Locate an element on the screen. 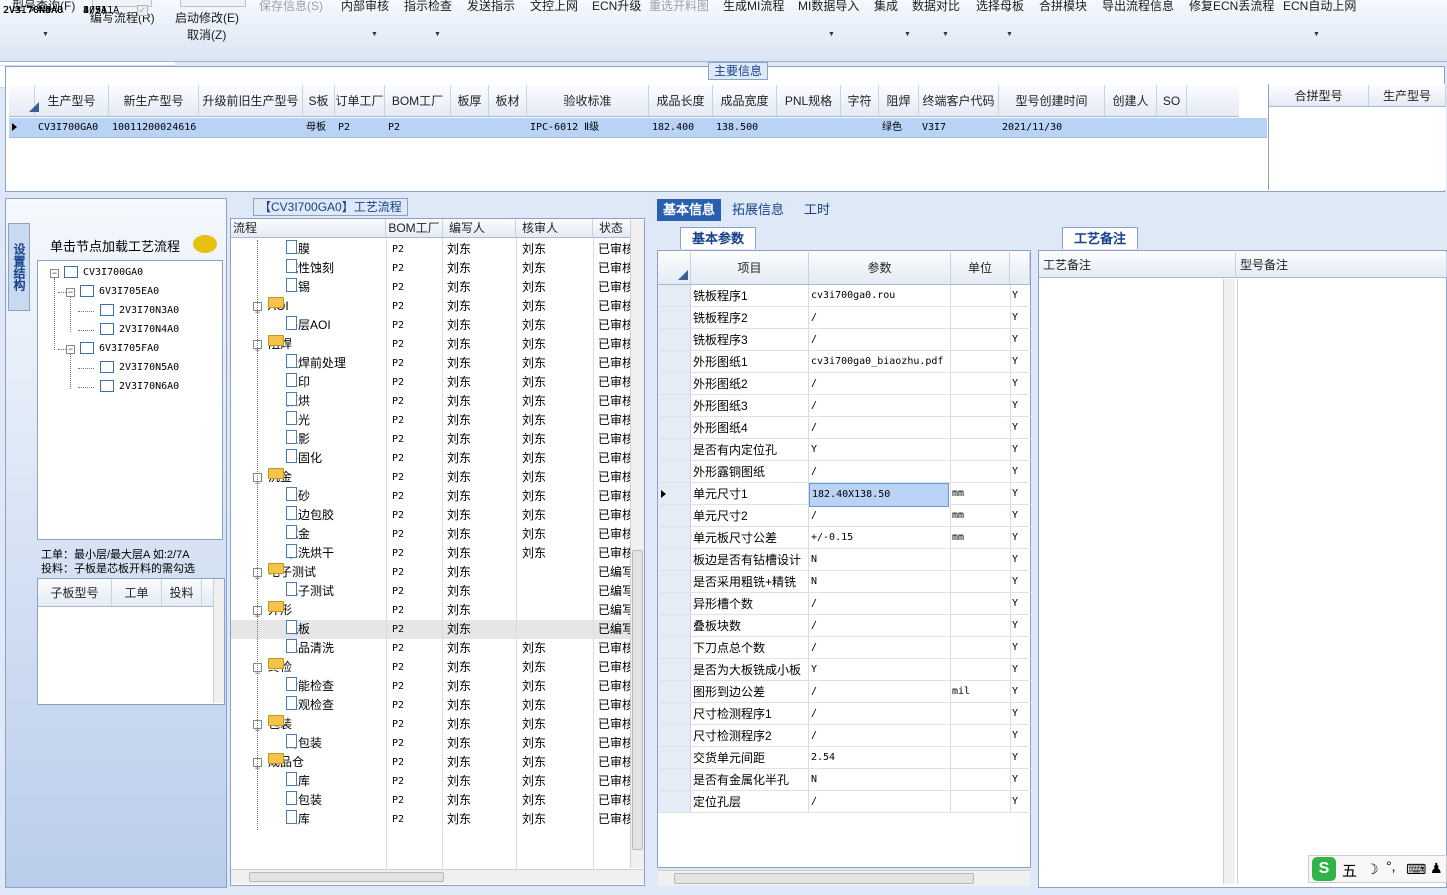 This screenshot has width=1447, height=895. param-row: 叠板块数 / Y is located at coordinates (845, 626).